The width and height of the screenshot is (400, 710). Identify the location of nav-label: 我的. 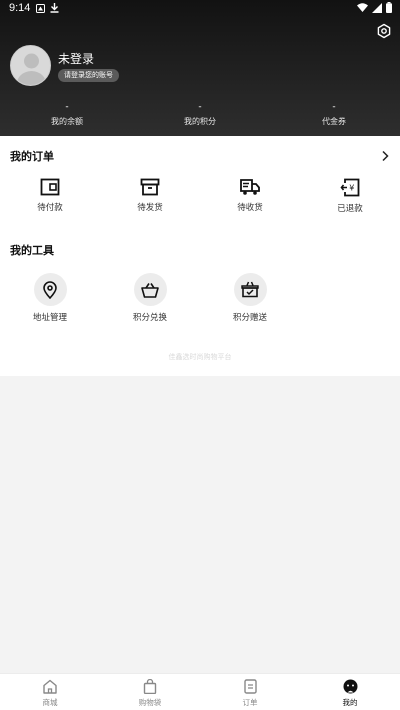
(350, 702).